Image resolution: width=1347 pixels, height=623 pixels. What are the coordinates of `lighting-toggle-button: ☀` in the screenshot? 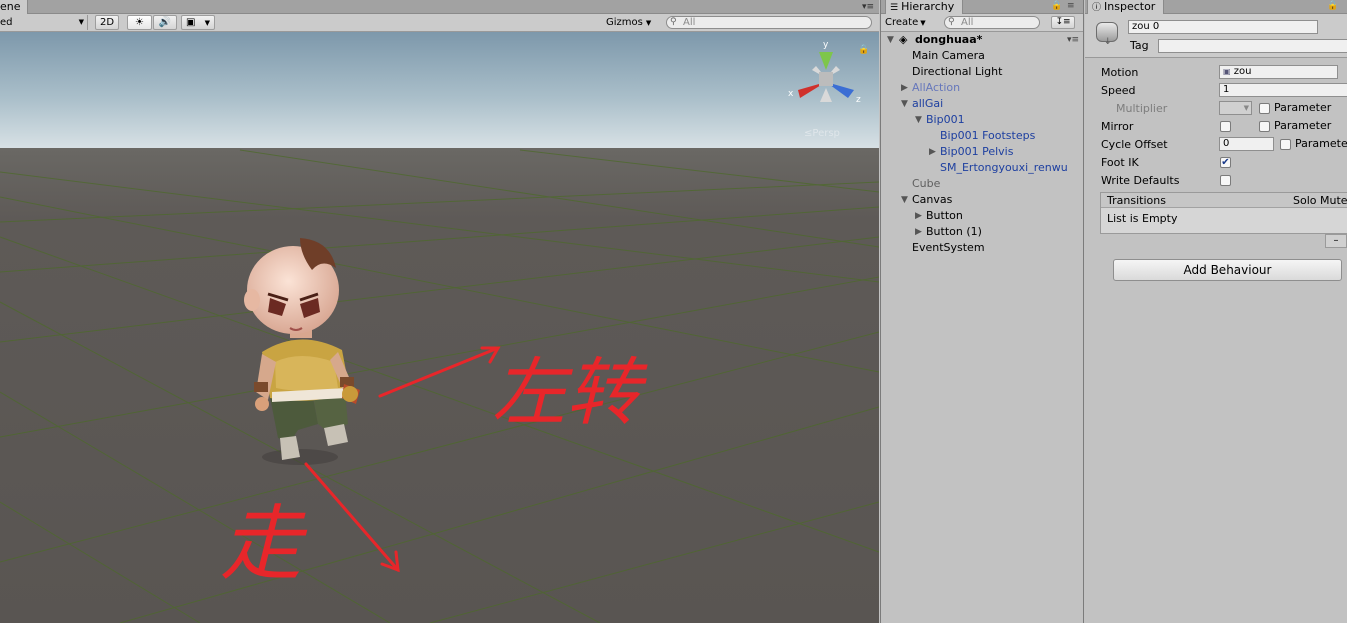 It's located at (139, 22).